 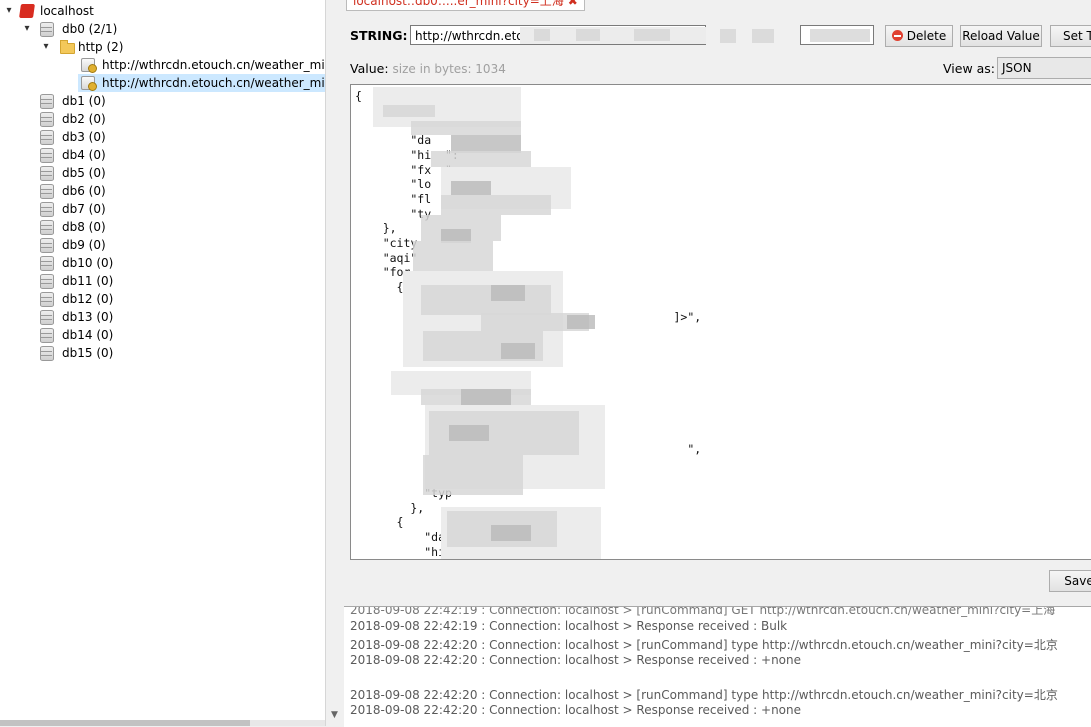 I want to click on db-label: db12 (0), so click(x=88, y=299).